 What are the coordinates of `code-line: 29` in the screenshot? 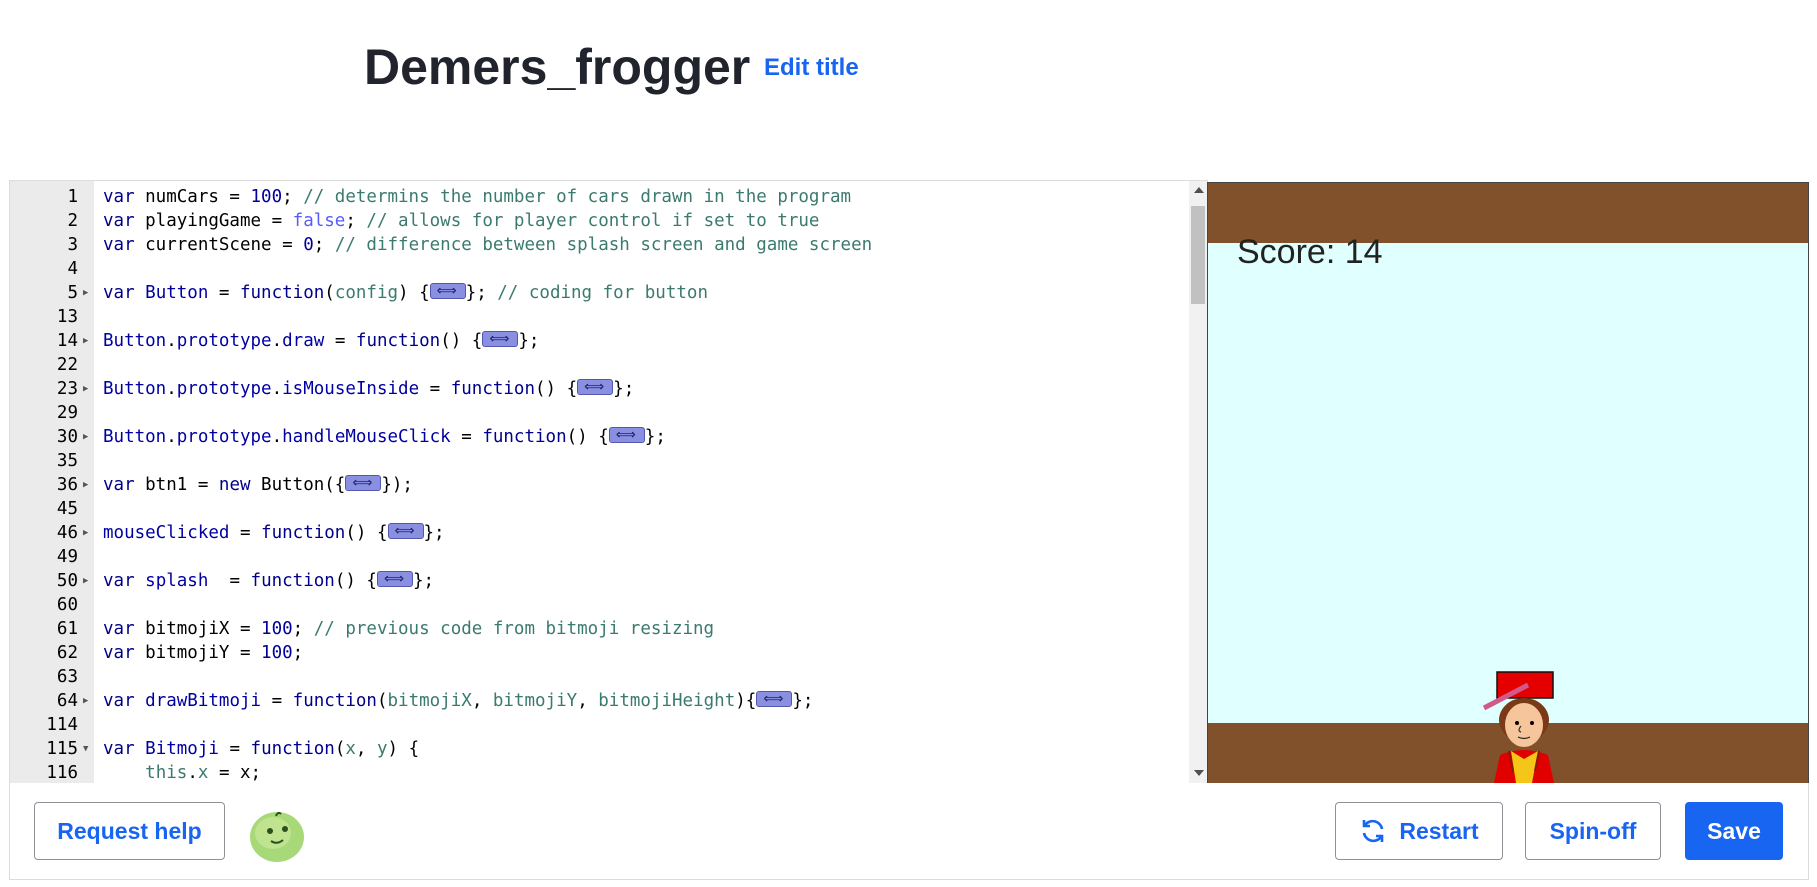 It's located at (608, 413).